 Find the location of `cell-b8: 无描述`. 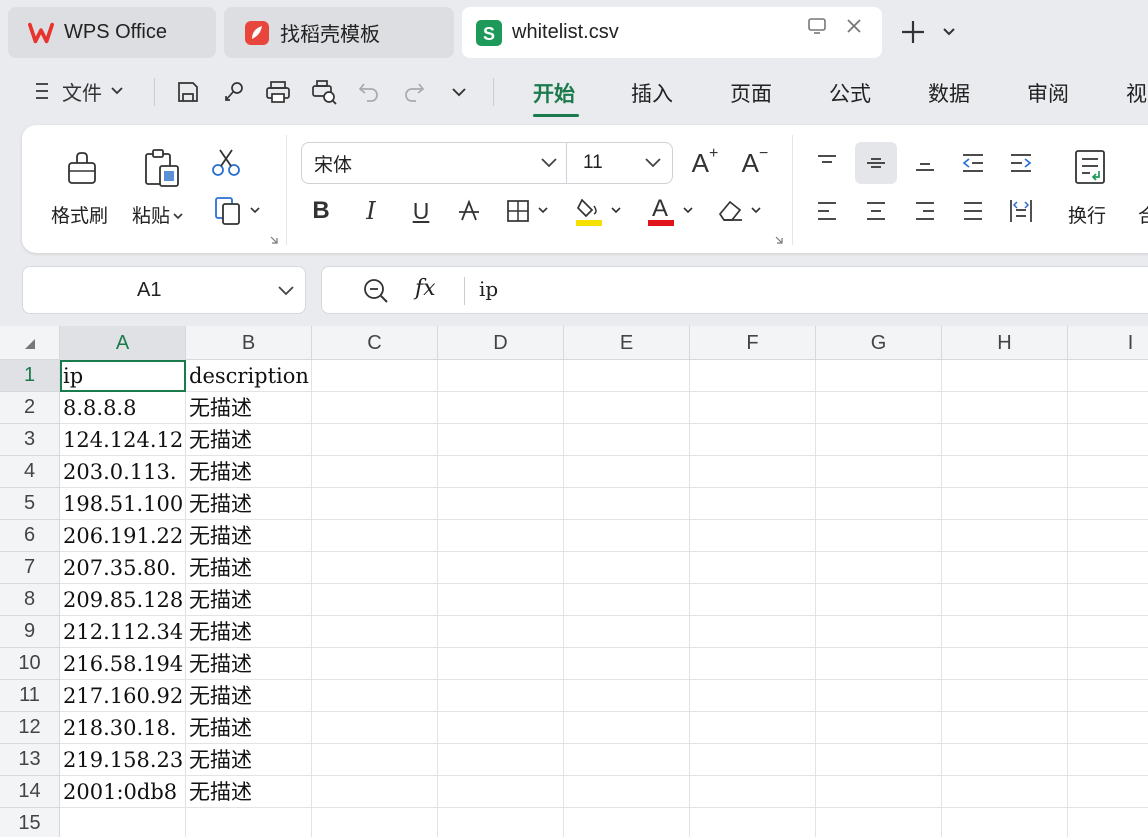

cell-b8: 无描述 is located at coordinates (249, 600).